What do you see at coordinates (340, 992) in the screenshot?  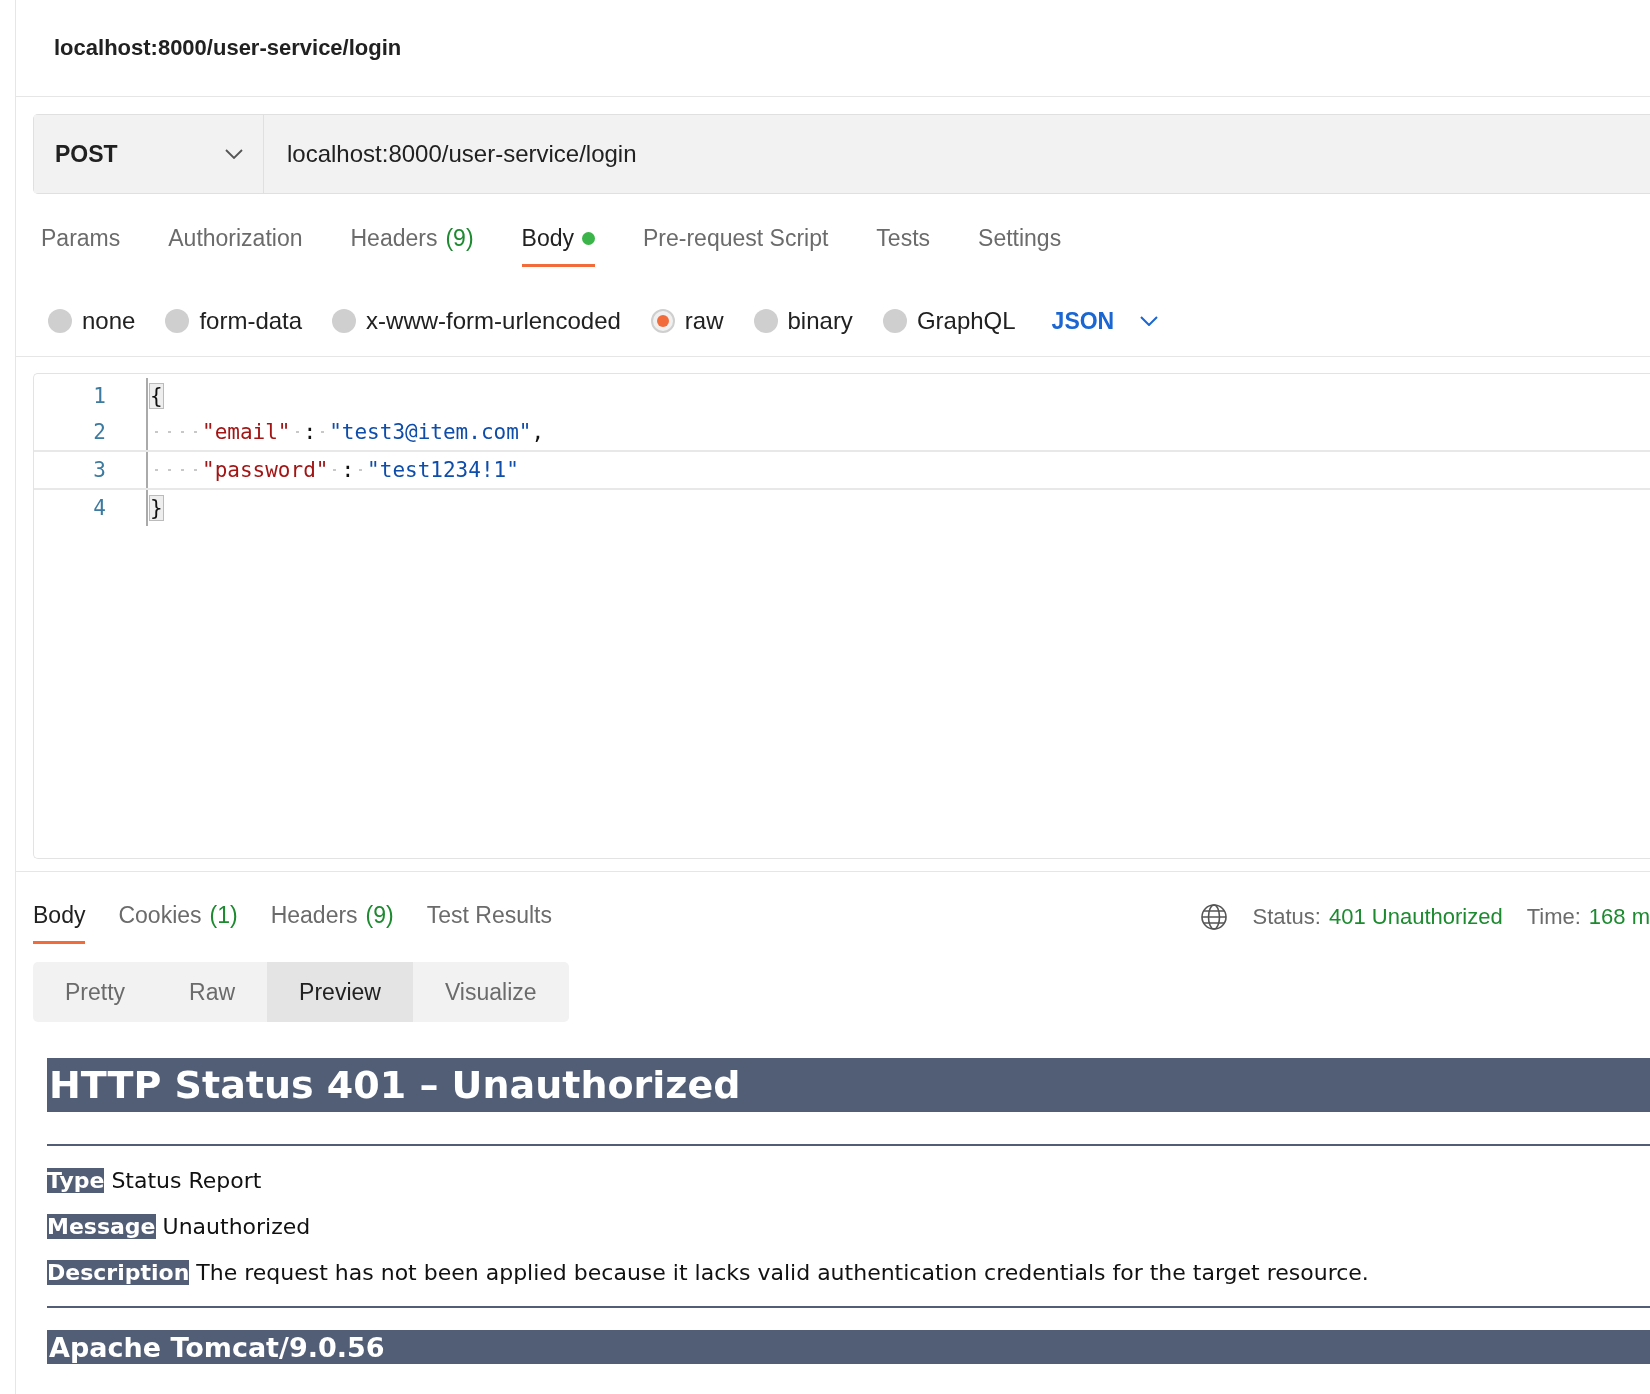 I see `view-mode-tab: Preview` at bounding box center [340, 992].